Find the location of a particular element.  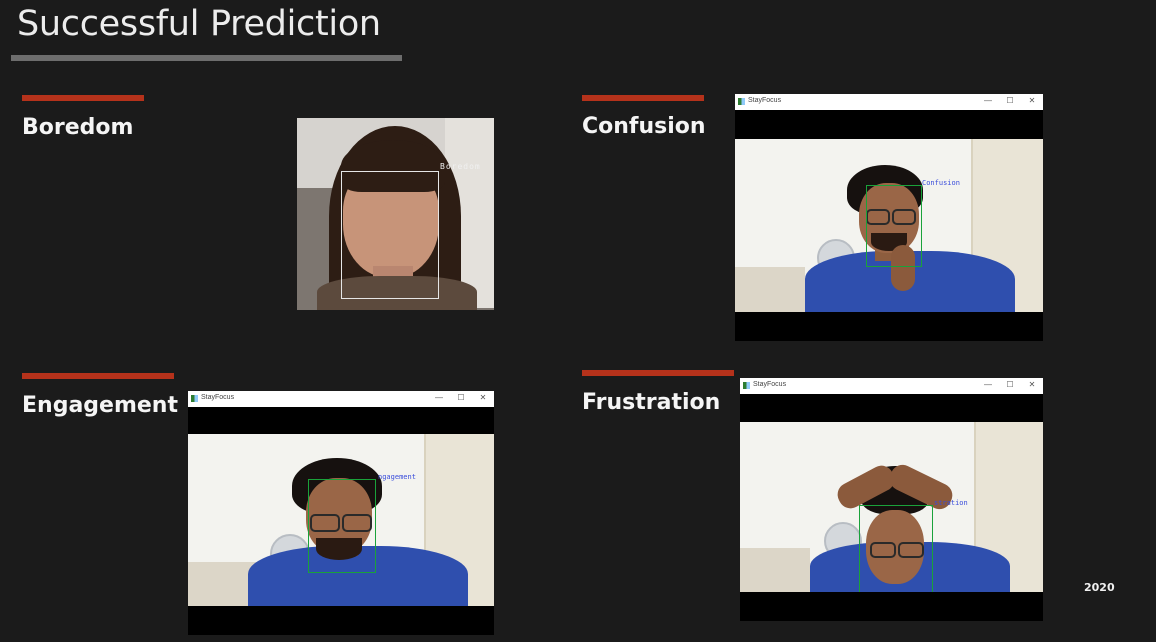

prediction-label: Boredom is located at coordinates (460, 166).